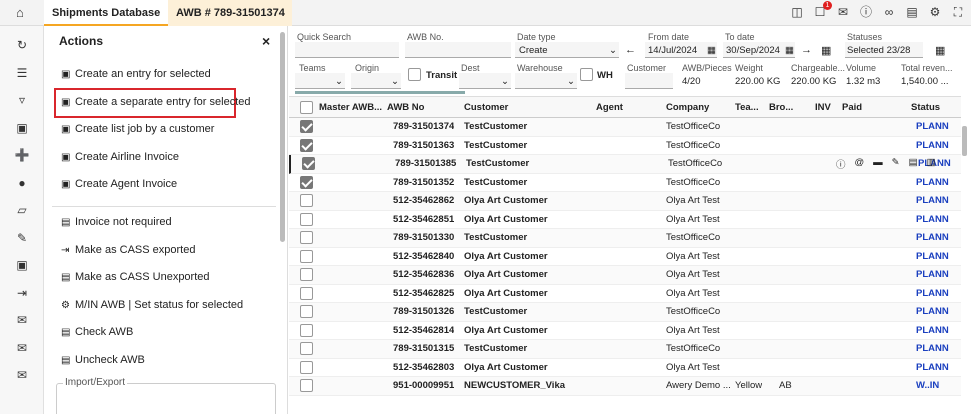 This screenshot has height=414, width=971. What do you see at coordinates (119, 184) in the screenshot?
I see `action-create-agent-invoice: ▣ Create Agent Invoice` at bounding box center [119, 184].